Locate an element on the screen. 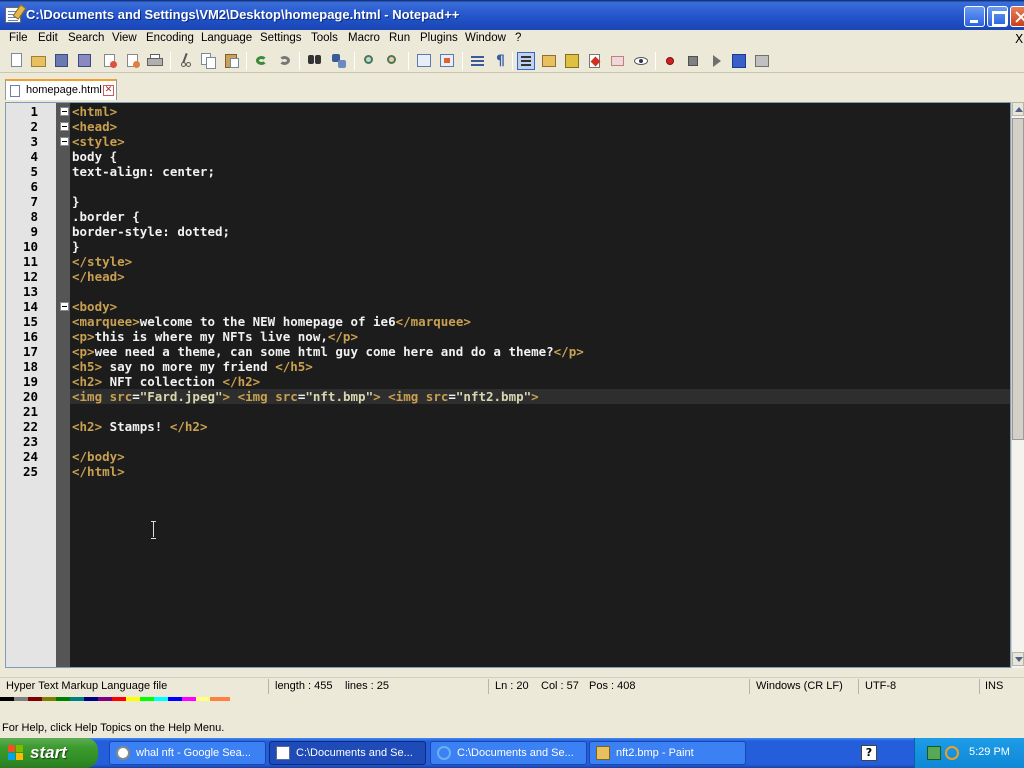 This screenshot has width=1024, height=768. task-paint: nft2.bmp - Paint is located at coordinates (667, 753).